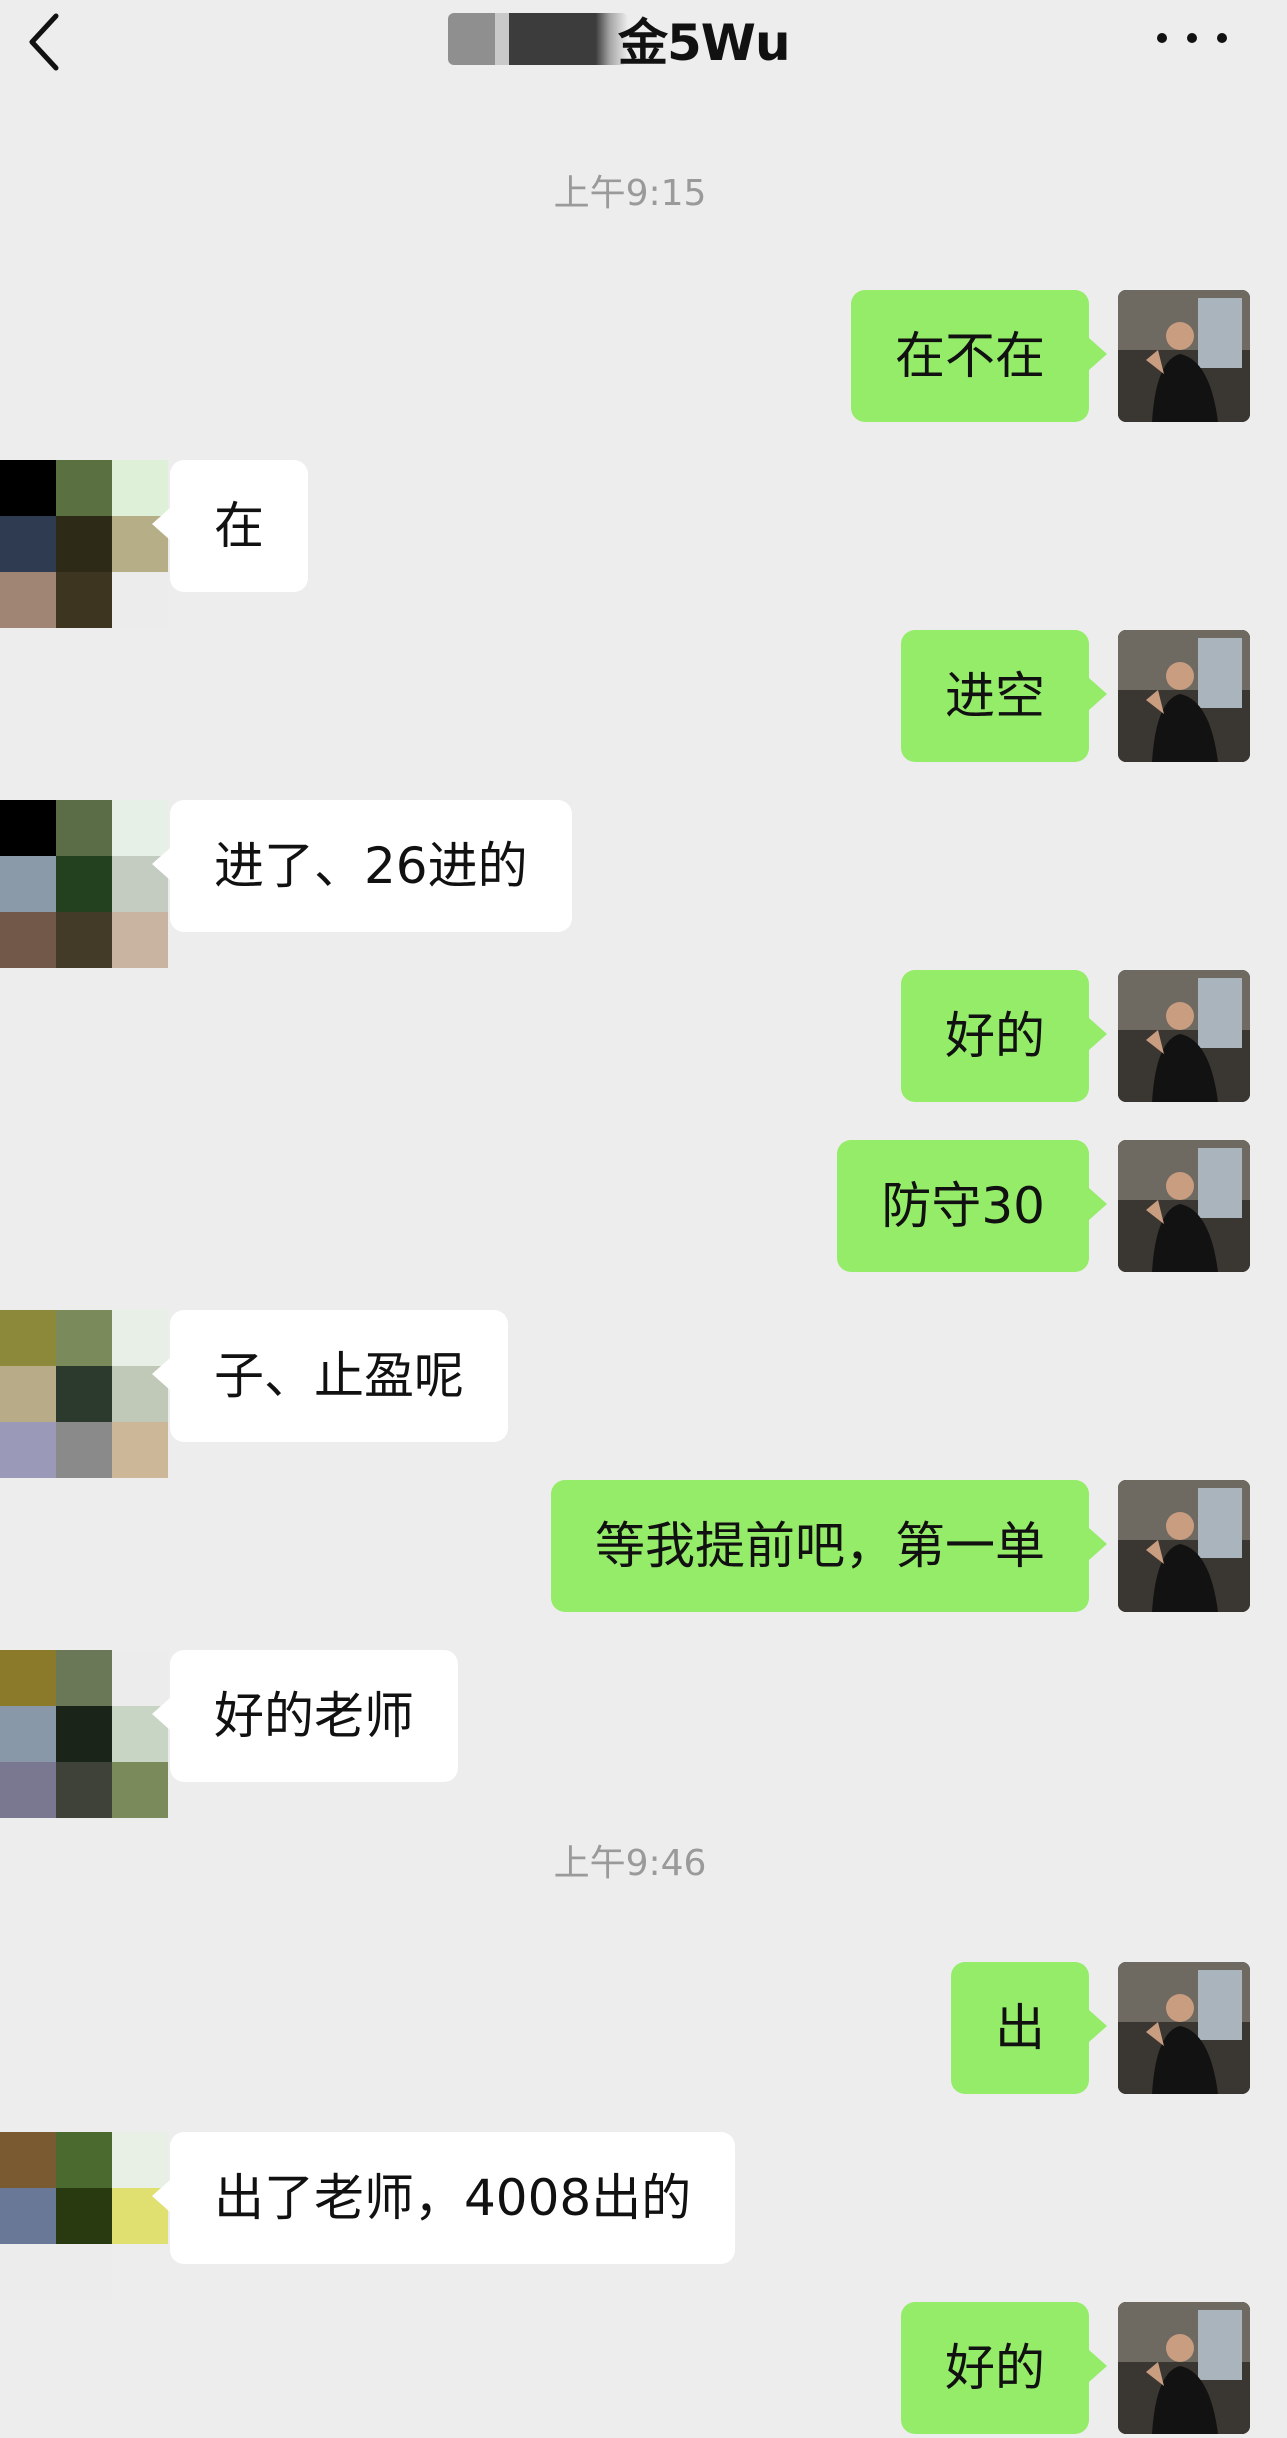 This screenshot has width=1287, height=2438. What do you see at coordinates (829, 1546) in the screenshot?
I see `message-bubble-outgoing: 等我提前吧，第一单` at bounding box center [829, 1546].